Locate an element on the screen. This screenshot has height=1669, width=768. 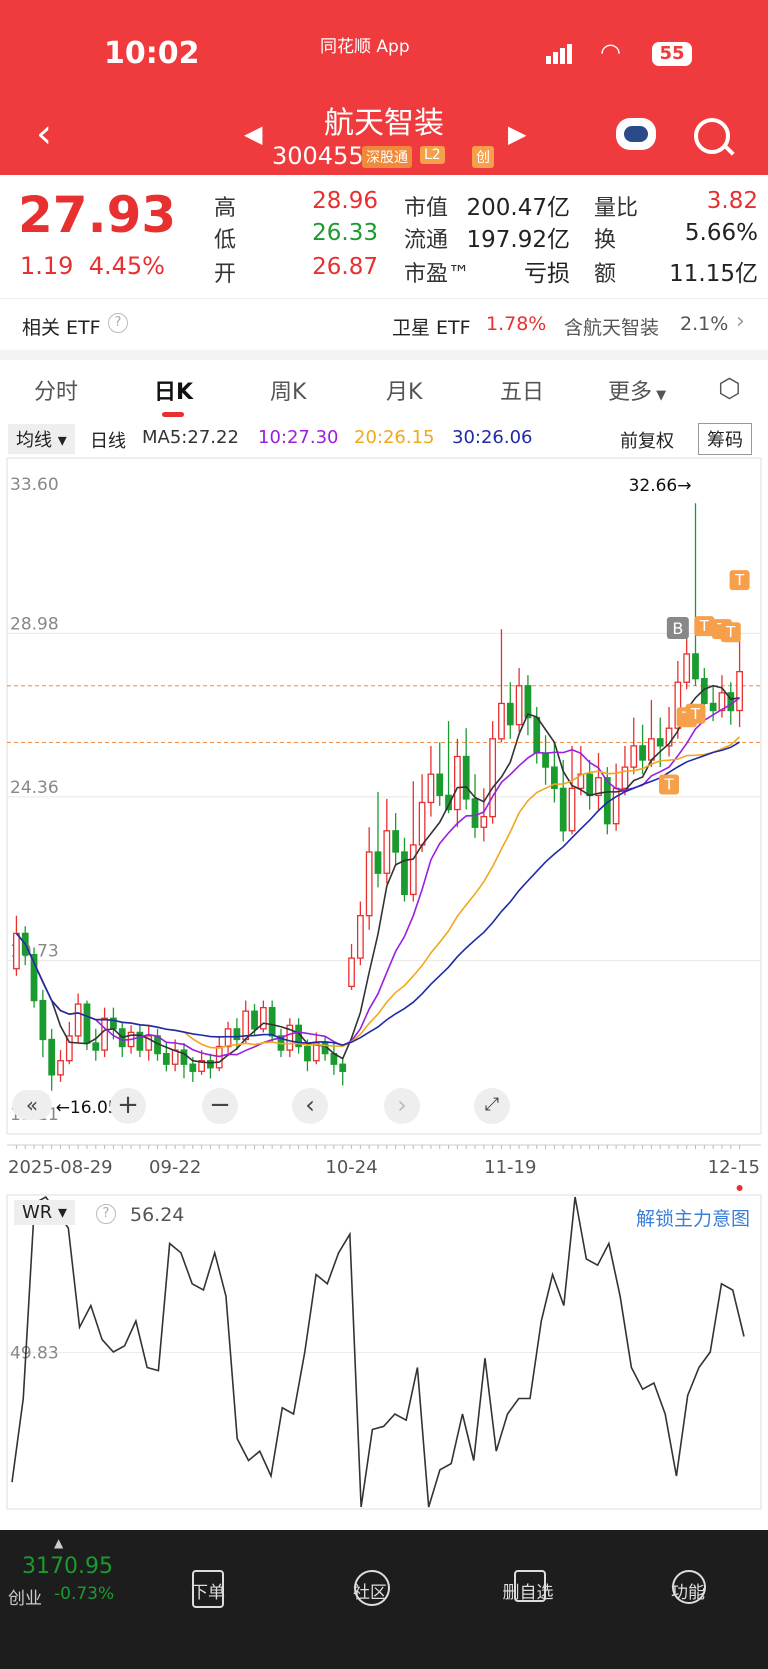
wr-help-icon: ? is located at coordinates (106, 1214).